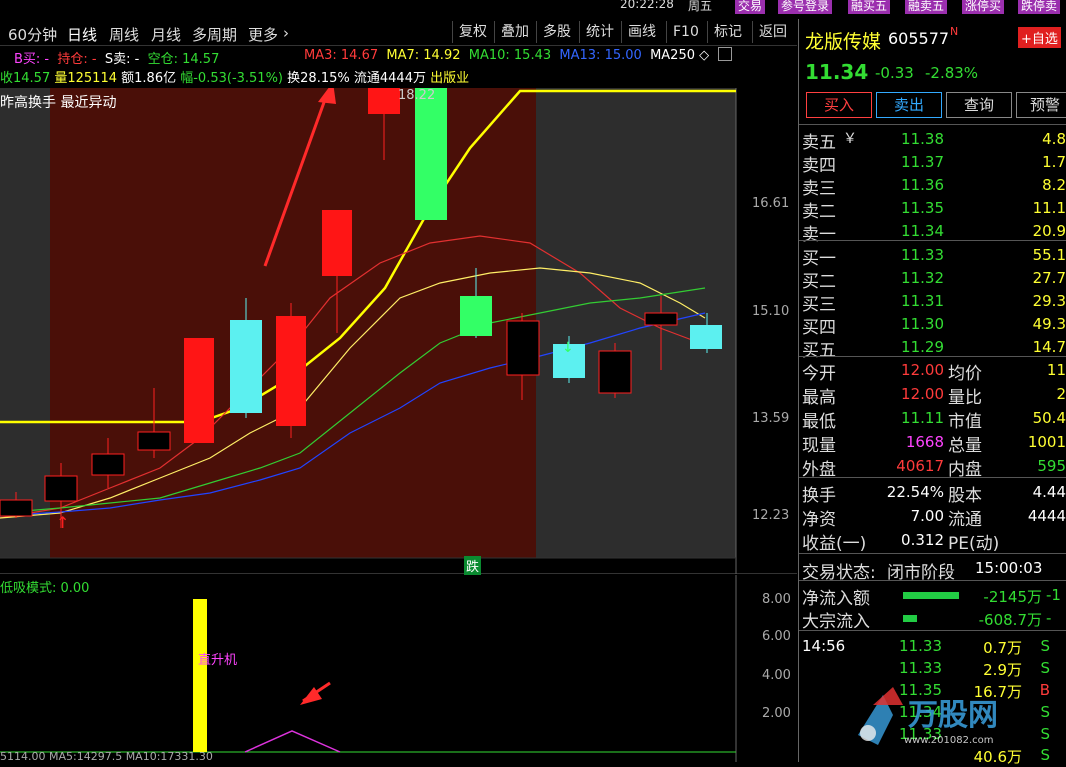 This screenshot has height=767, width=1066. I want to click on query-button: 查询, so click(979, 105).